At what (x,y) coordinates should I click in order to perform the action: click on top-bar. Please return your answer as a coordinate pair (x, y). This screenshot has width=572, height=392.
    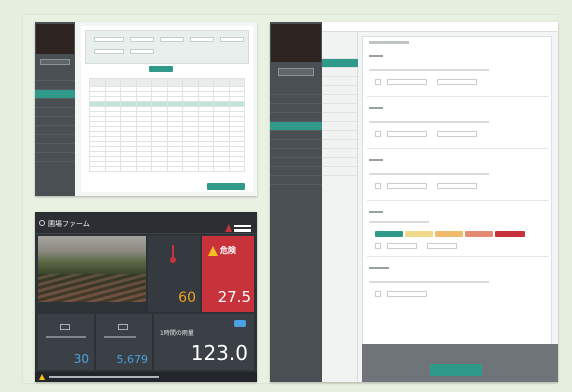
    Looking at the image, I should click on (440, 27).